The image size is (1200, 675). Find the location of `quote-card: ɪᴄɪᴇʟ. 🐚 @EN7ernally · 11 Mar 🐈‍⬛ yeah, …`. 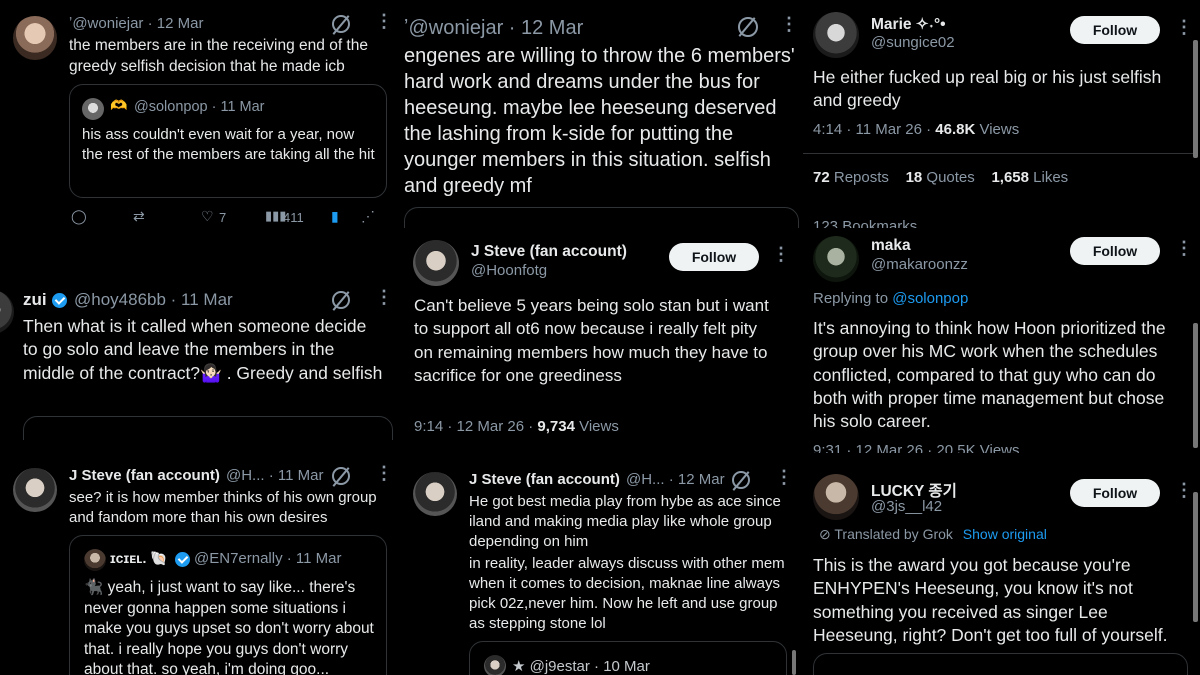

quote-card: ɪᴄɪᴇʟ. 🐚 @EN7ernally · 11 Mar 🐈‍⬛ yeah, … is located at coordinates (228, 605).